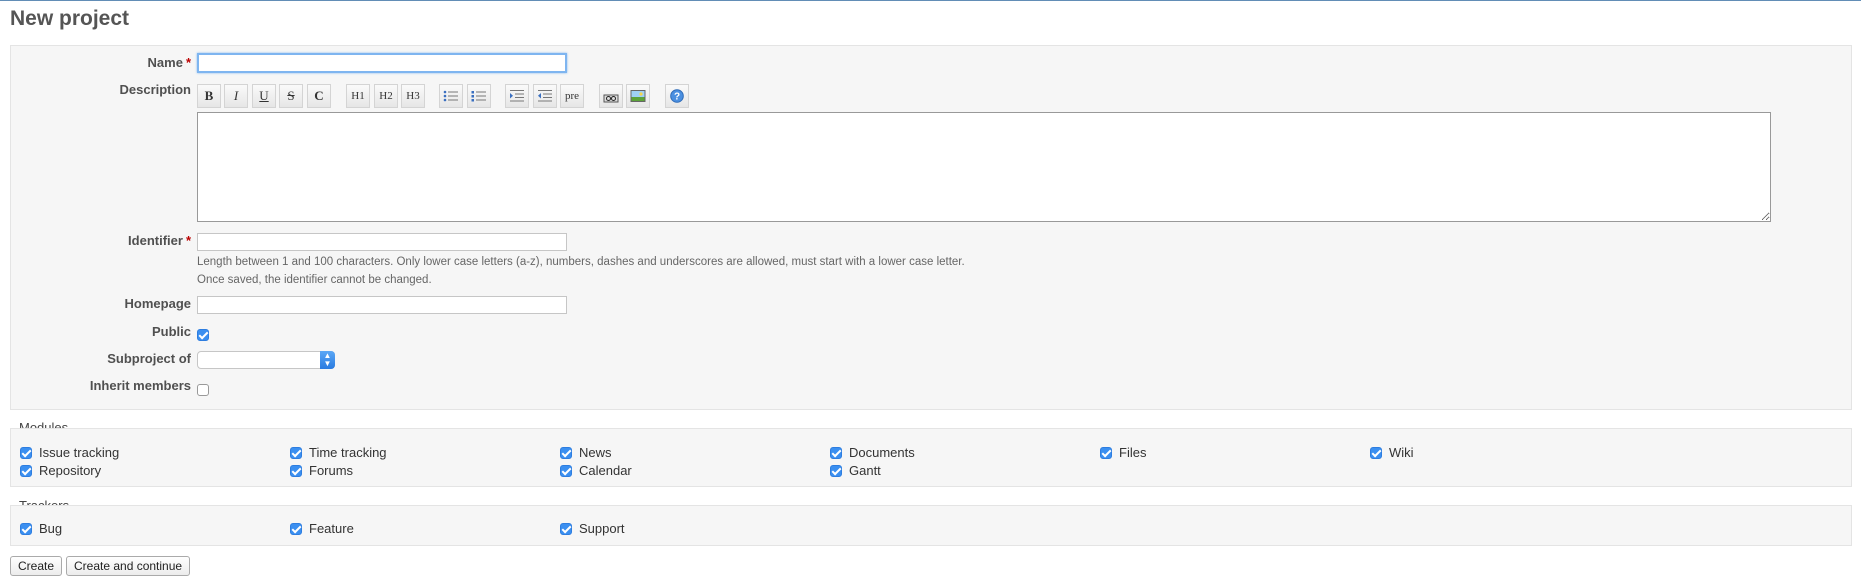 This screenshot has height=584, width=1861. I want to click on trackers-fieldset: Bug Feature Support, so click(931, 525).